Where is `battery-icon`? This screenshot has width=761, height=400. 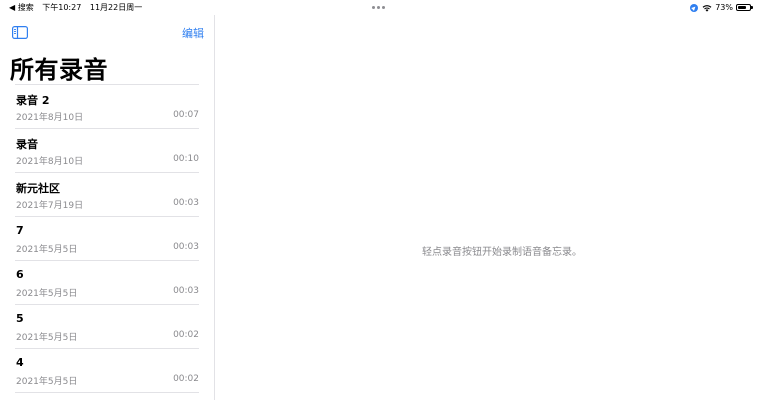
battery-icon is located at coordinates (744, 7).